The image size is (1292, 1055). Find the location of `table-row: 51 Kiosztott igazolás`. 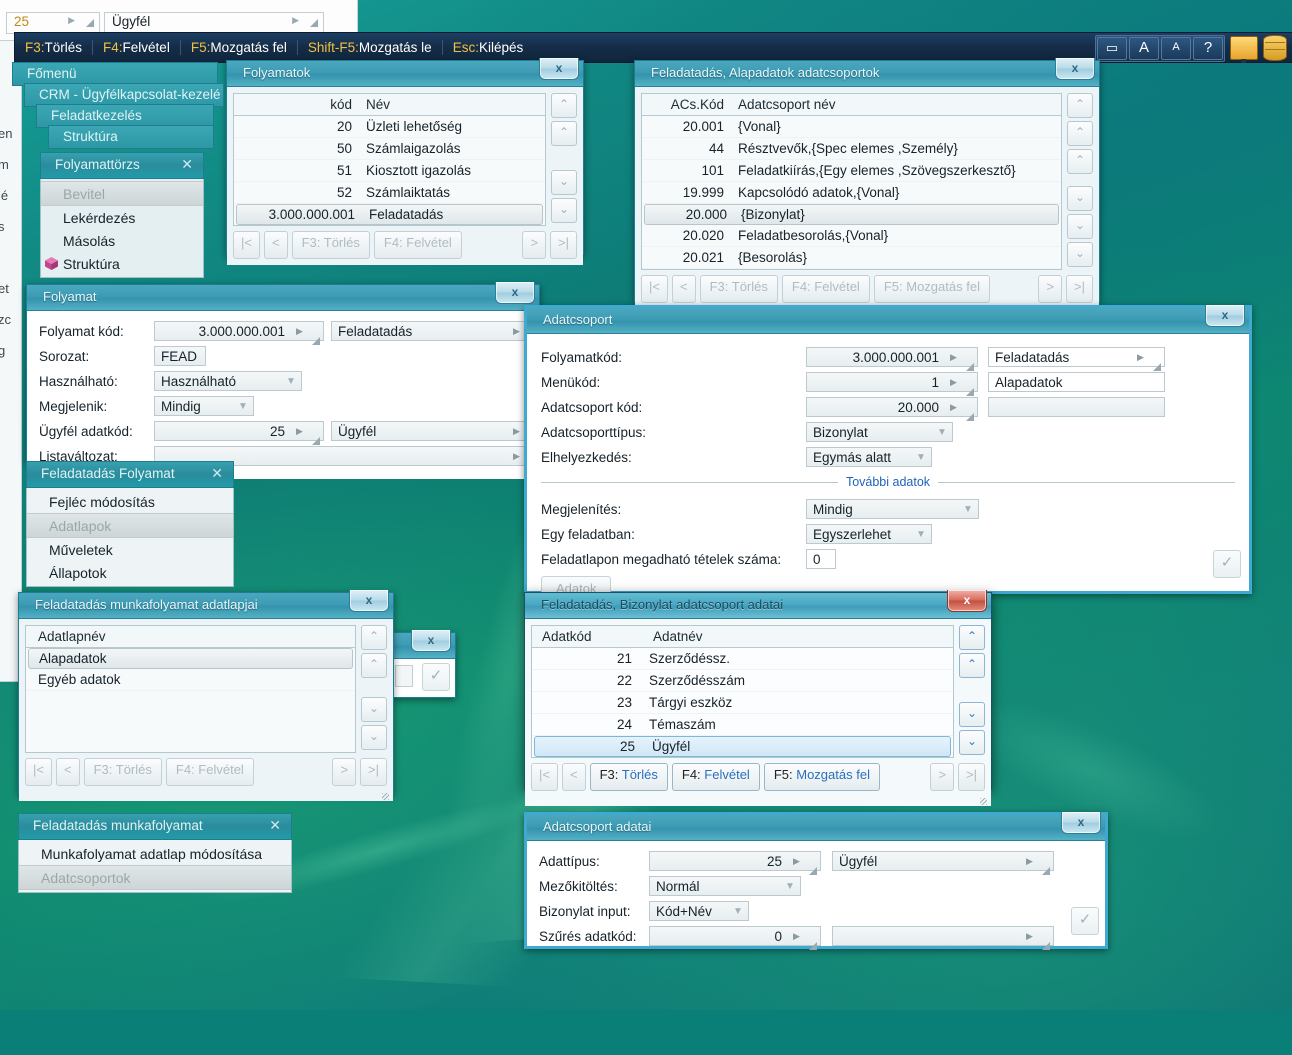

table-row: 51 Kiosztott igazolás is located at coordinates (389, 171).